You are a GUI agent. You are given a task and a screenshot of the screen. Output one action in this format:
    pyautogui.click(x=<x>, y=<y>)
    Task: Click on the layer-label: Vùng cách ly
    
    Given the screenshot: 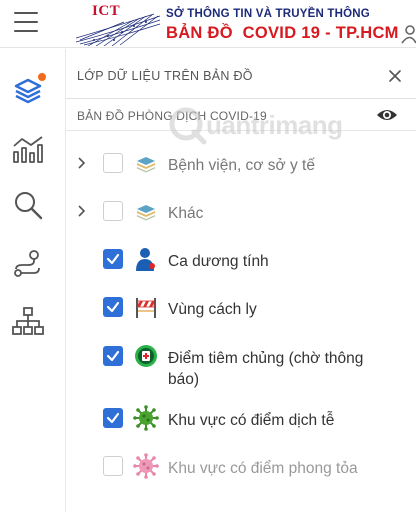 What is the action you would take?
    pyautogui.click(x=212, y=309)
    